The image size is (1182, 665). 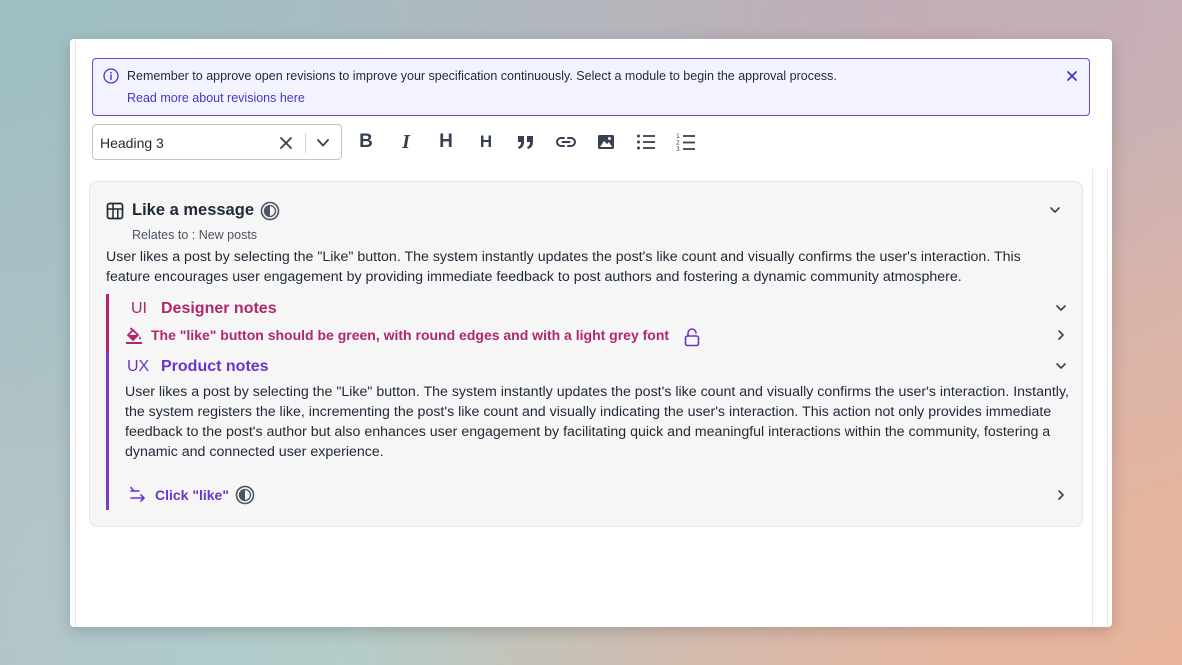 What do you see at coordinates (137, 494) in the screenshot?
I see `flow-icon` at bounding box center [137, 494].